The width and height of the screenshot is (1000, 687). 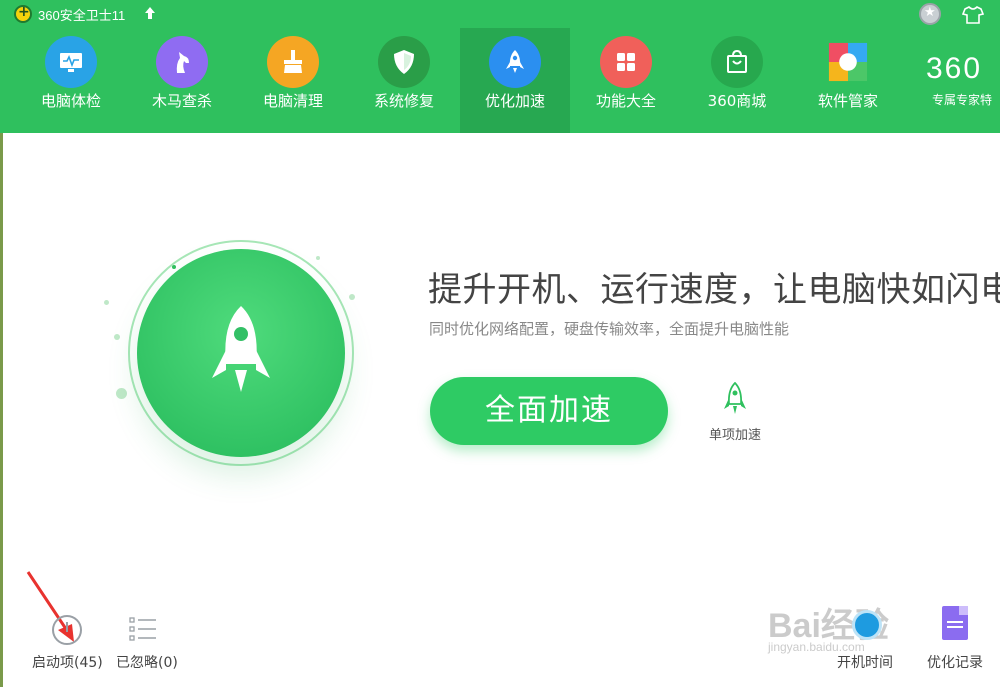 What do you see at coordinates (734, 435) in the screenshot?
I see `single-accelerate-label: 单项加速` at bounding box center [734, 435].